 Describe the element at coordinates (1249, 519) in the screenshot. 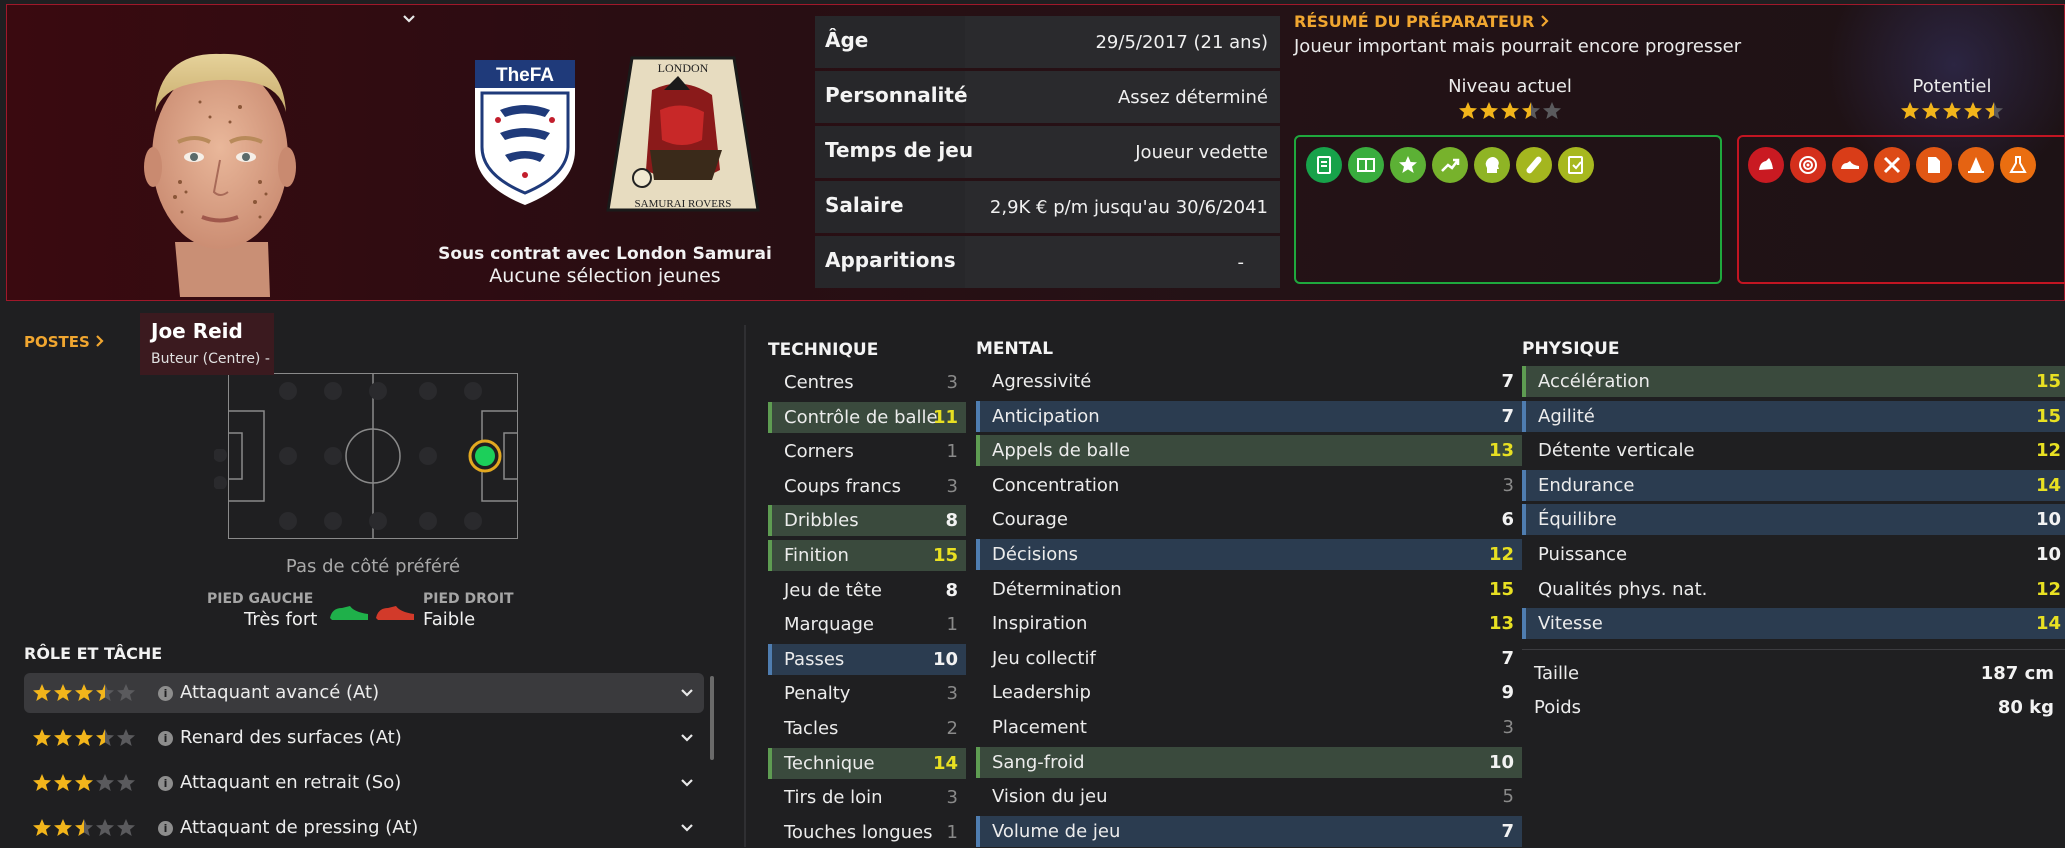

I see `attribute-row: Courage 6` at that location.